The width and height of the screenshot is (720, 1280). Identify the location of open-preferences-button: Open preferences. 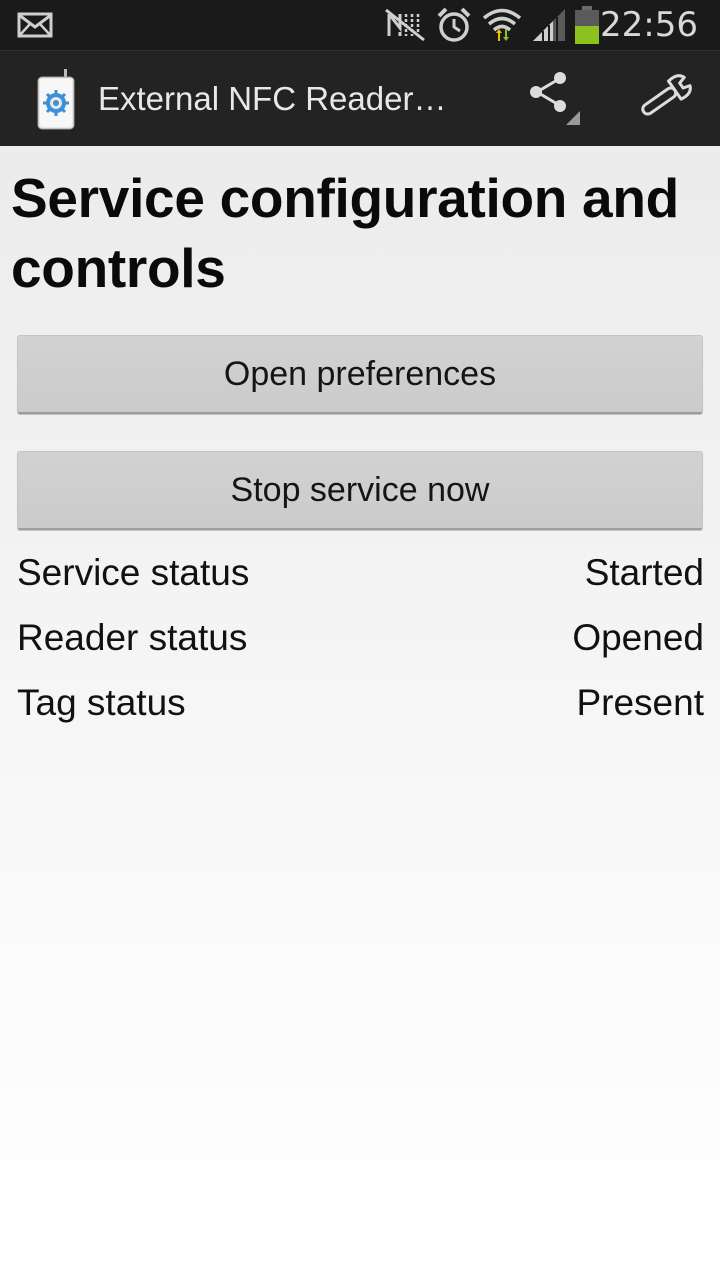
(360, 375).